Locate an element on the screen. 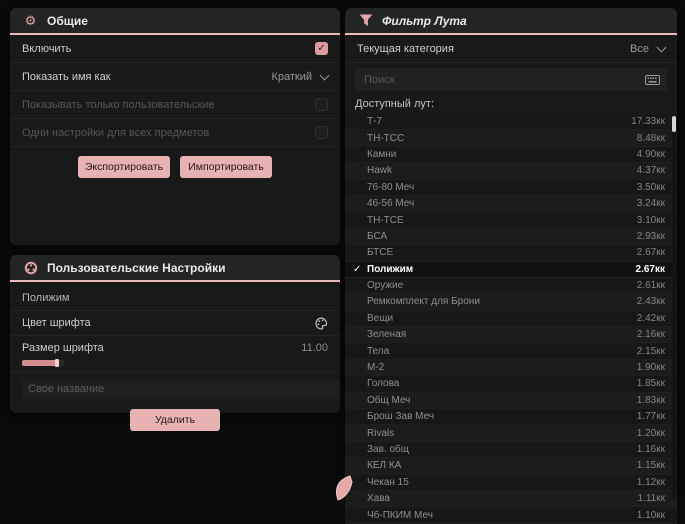 This screenshot has height=524, width=685. list-item: Тела 2.15кк is located at coordinates (511, 351).